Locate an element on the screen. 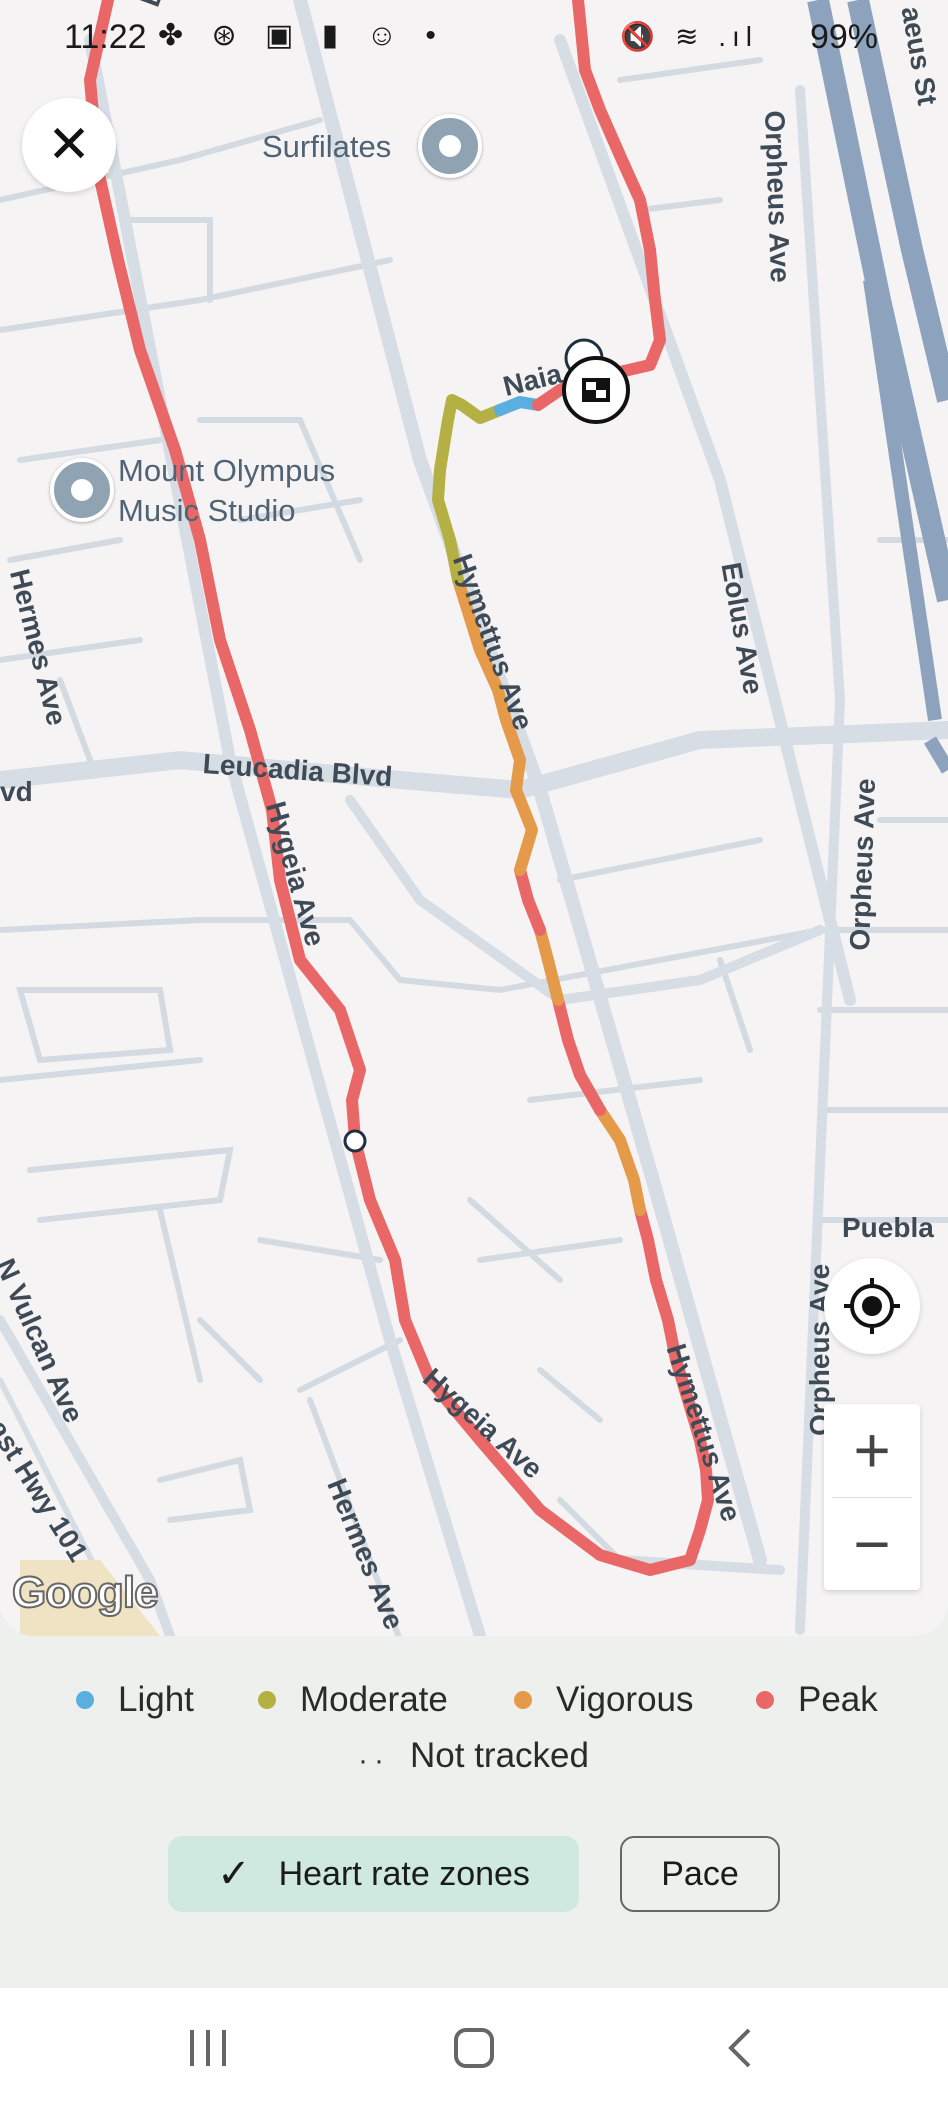 This screenshot has height=2108, width=948. legend-label: Vigorous is located at coordinates (625, 1699).